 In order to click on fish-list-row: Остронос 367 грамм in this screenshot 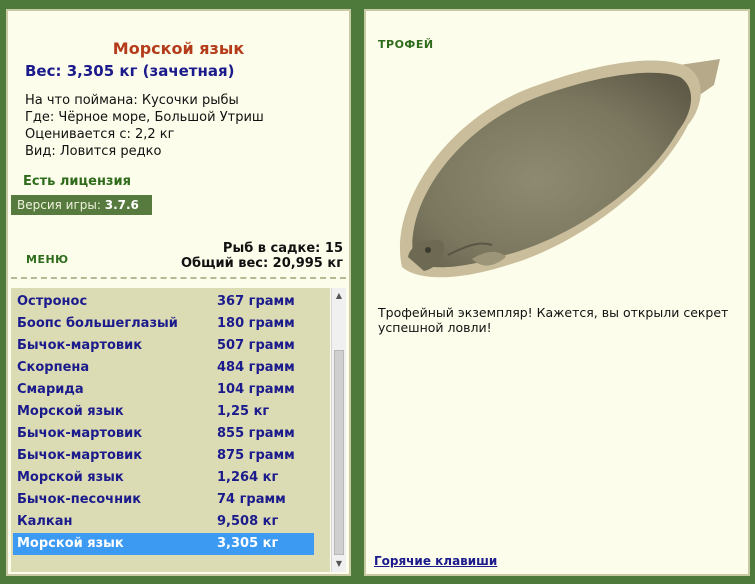, I will do `click(163, 302)`.